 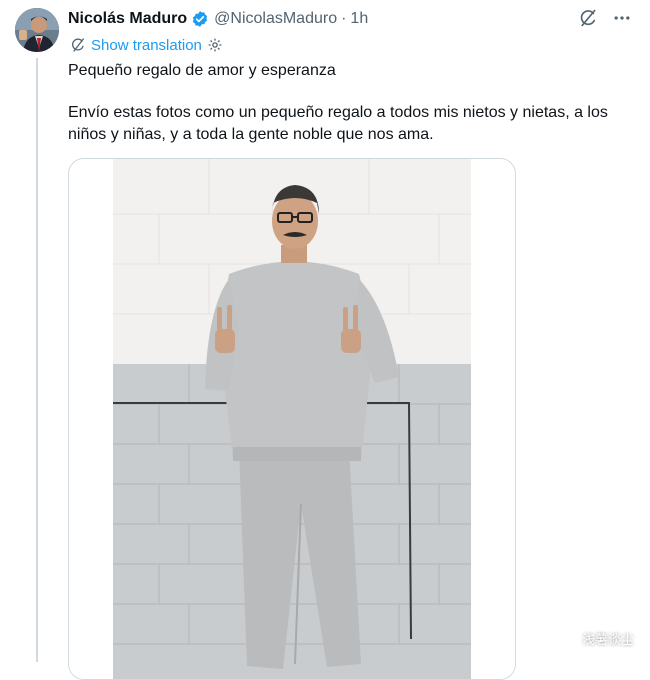 I want to click on more-icon, so click(x=622, y=18).